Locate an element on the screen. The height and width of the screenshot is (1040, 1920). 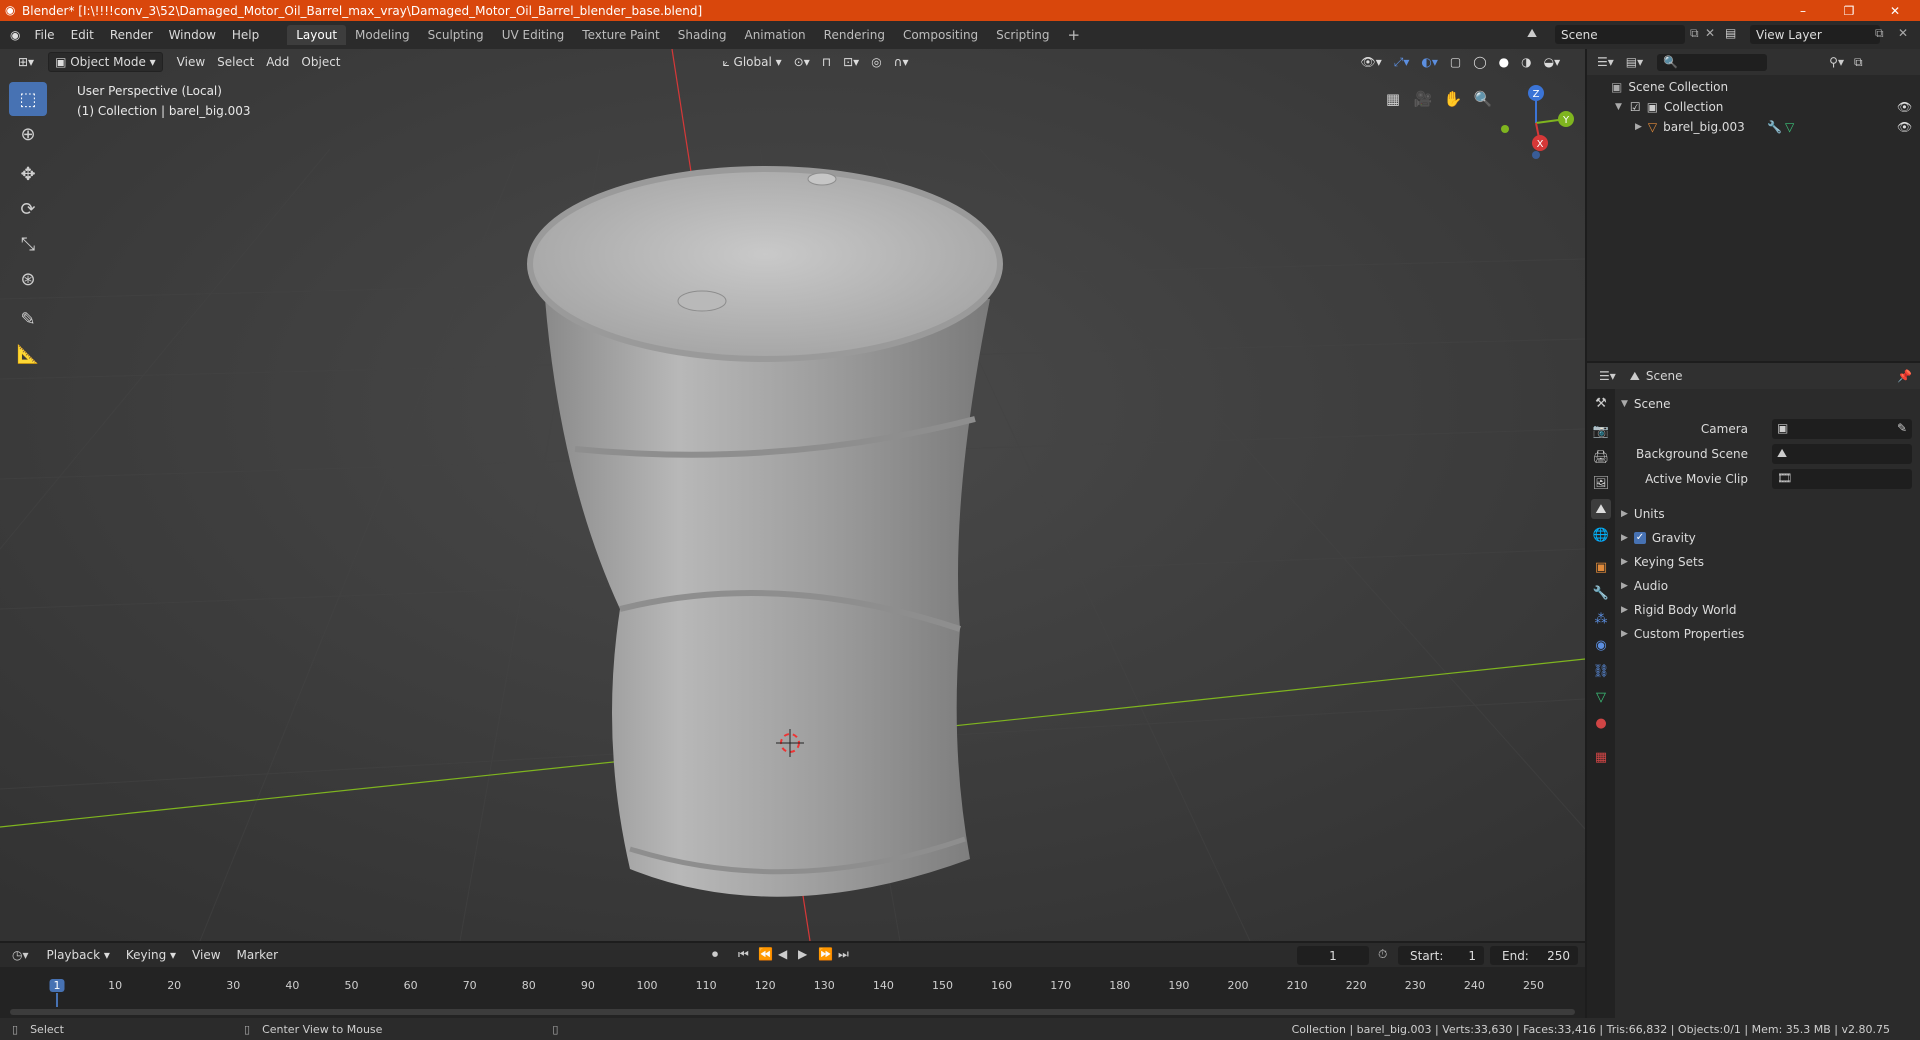
eyedropper-icon: ✎ is located at coordinates (1902, 428).